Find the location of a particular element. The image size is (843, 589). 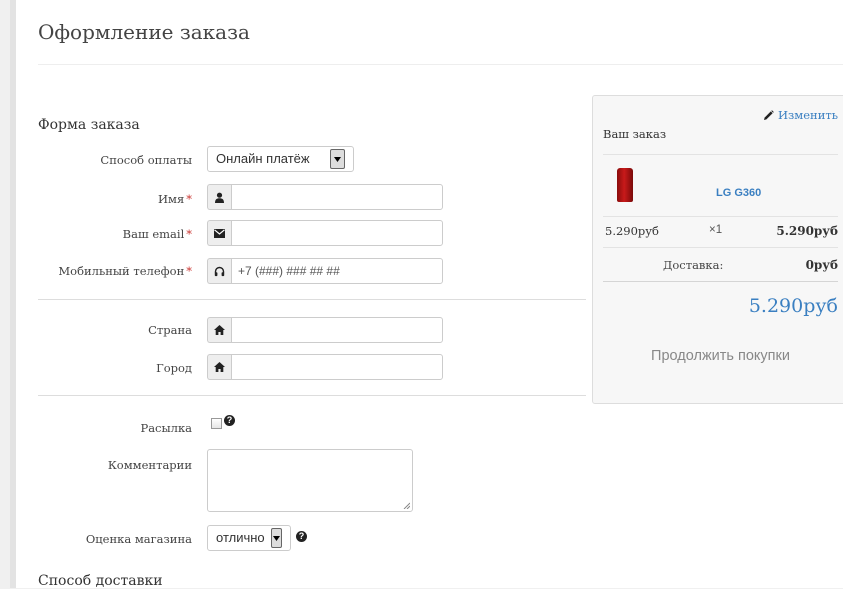

continue-shopping-button: Продолжить покупки is located at coordinates (718, 356).